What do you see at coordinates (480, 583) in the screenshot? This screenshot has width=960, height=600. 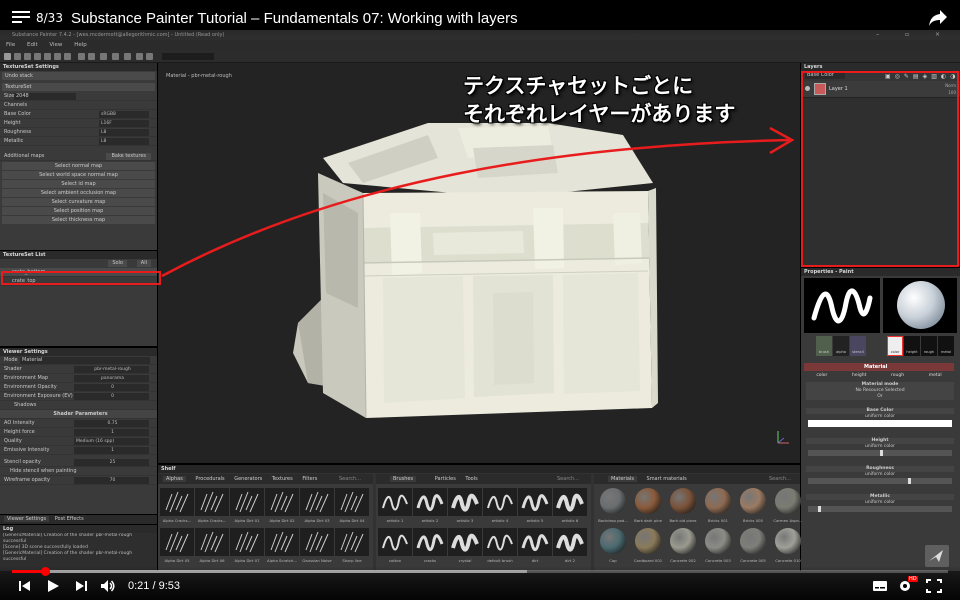 I see `youtube-controls: 0:21 / 9:53 HD` at bounding box center [480, 583].